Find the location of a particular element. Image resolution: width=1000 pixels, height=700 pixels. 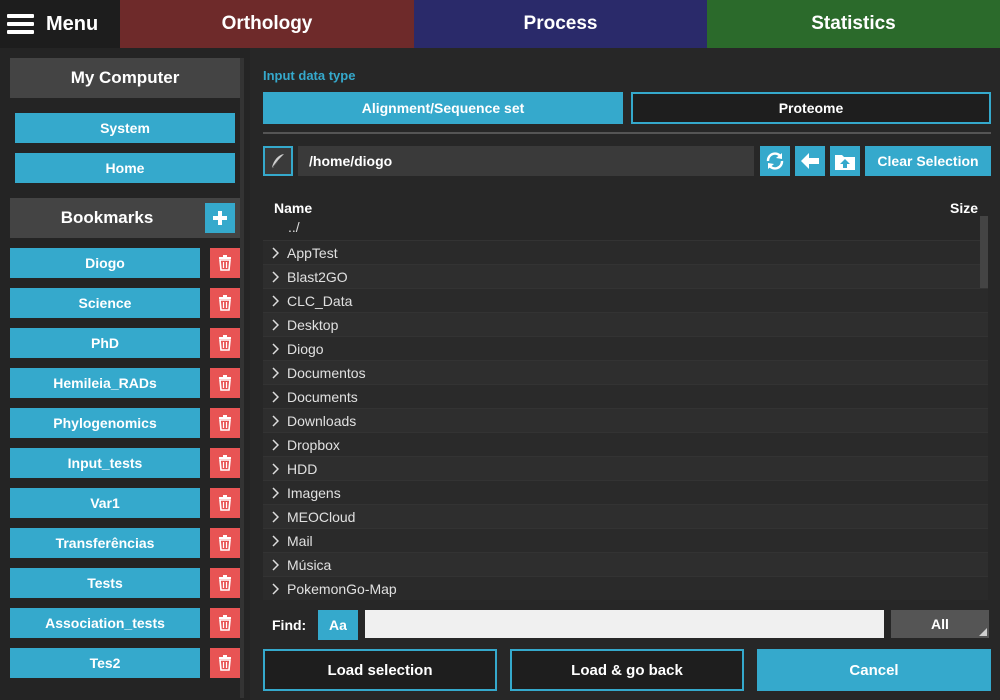

system-button: System is located at coordinates (125, 128).